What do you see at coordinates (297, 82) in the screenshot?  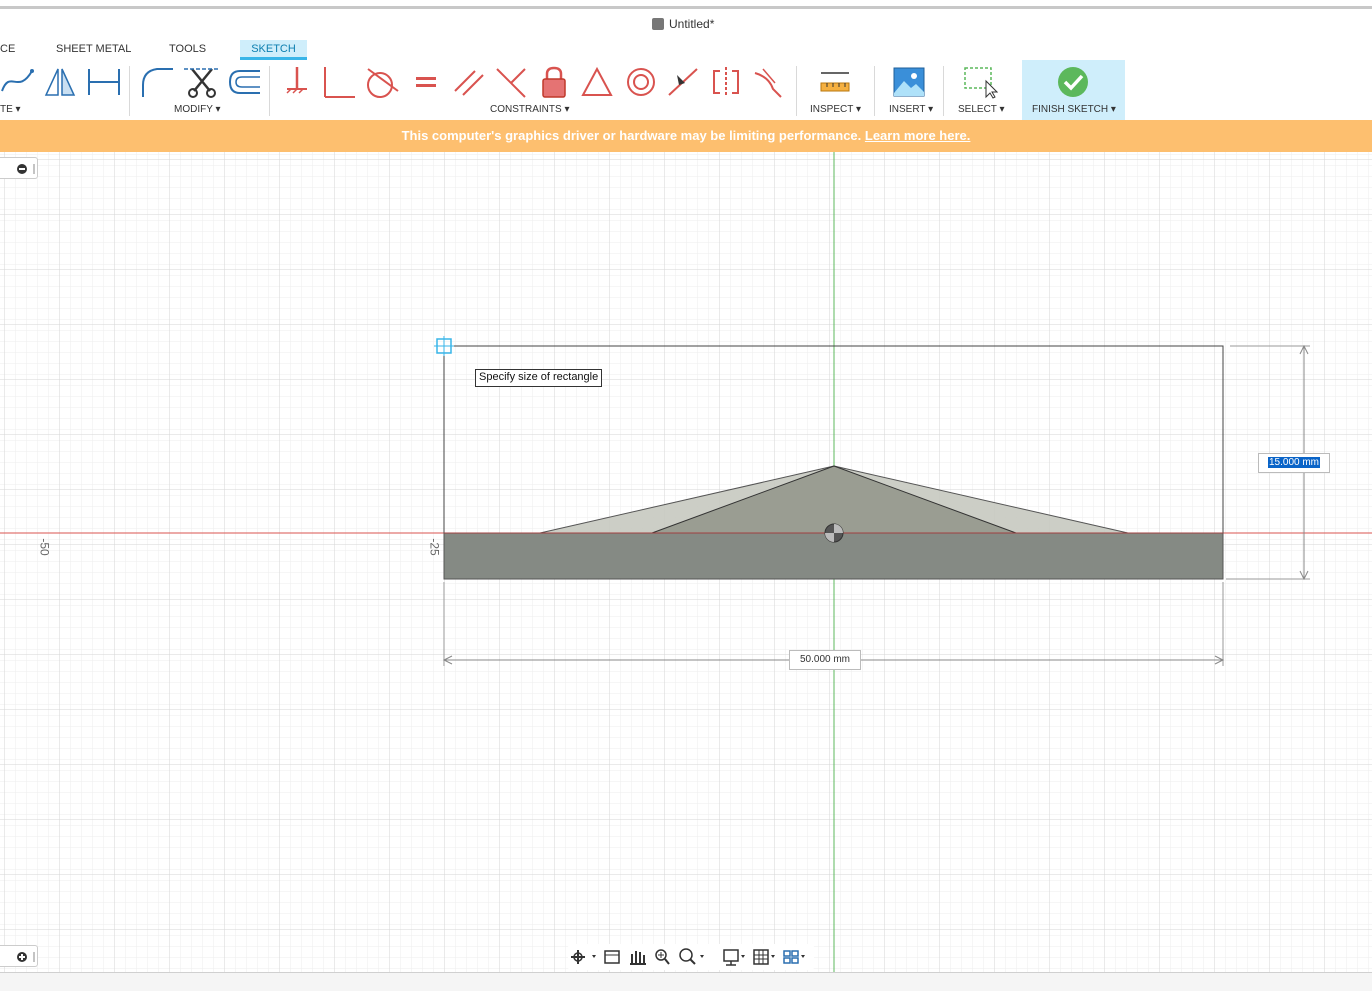 I see `fix-icon` at bounding box center [297, 82].